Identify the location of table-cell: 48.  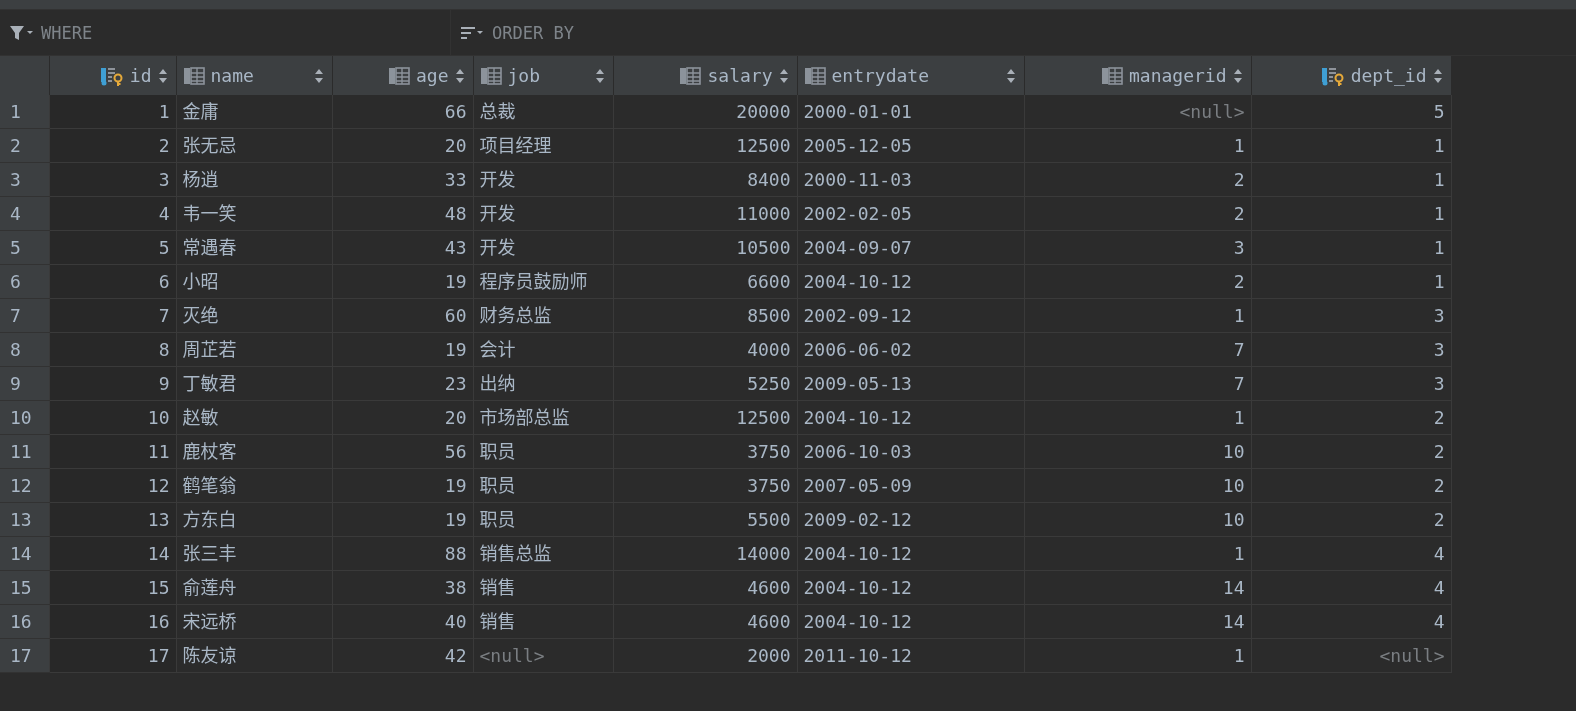
(402, 213).